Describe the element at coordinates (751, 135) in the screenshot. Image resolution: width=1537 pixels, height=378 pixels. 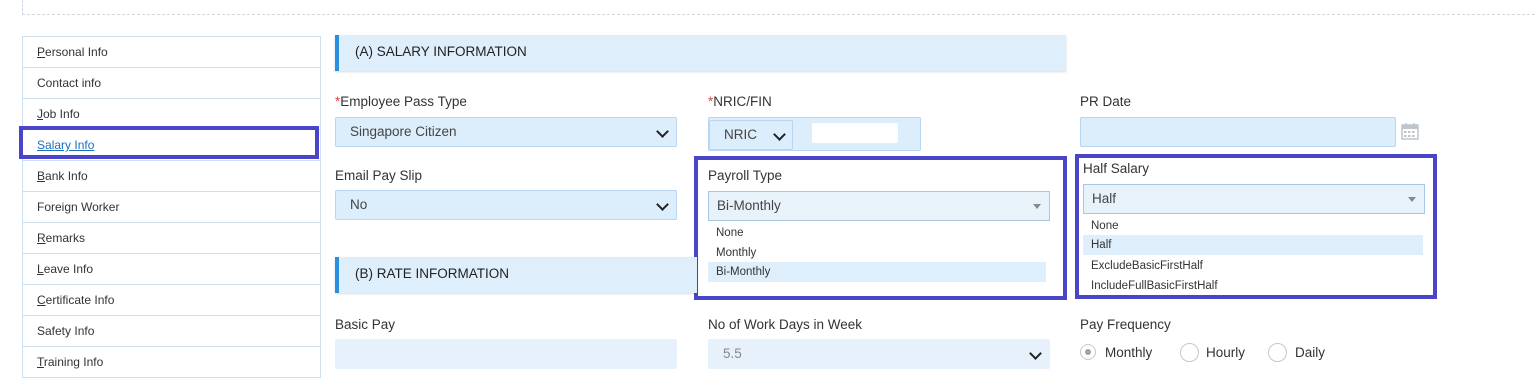
I see `nric-type-select: NRIC` at that location.